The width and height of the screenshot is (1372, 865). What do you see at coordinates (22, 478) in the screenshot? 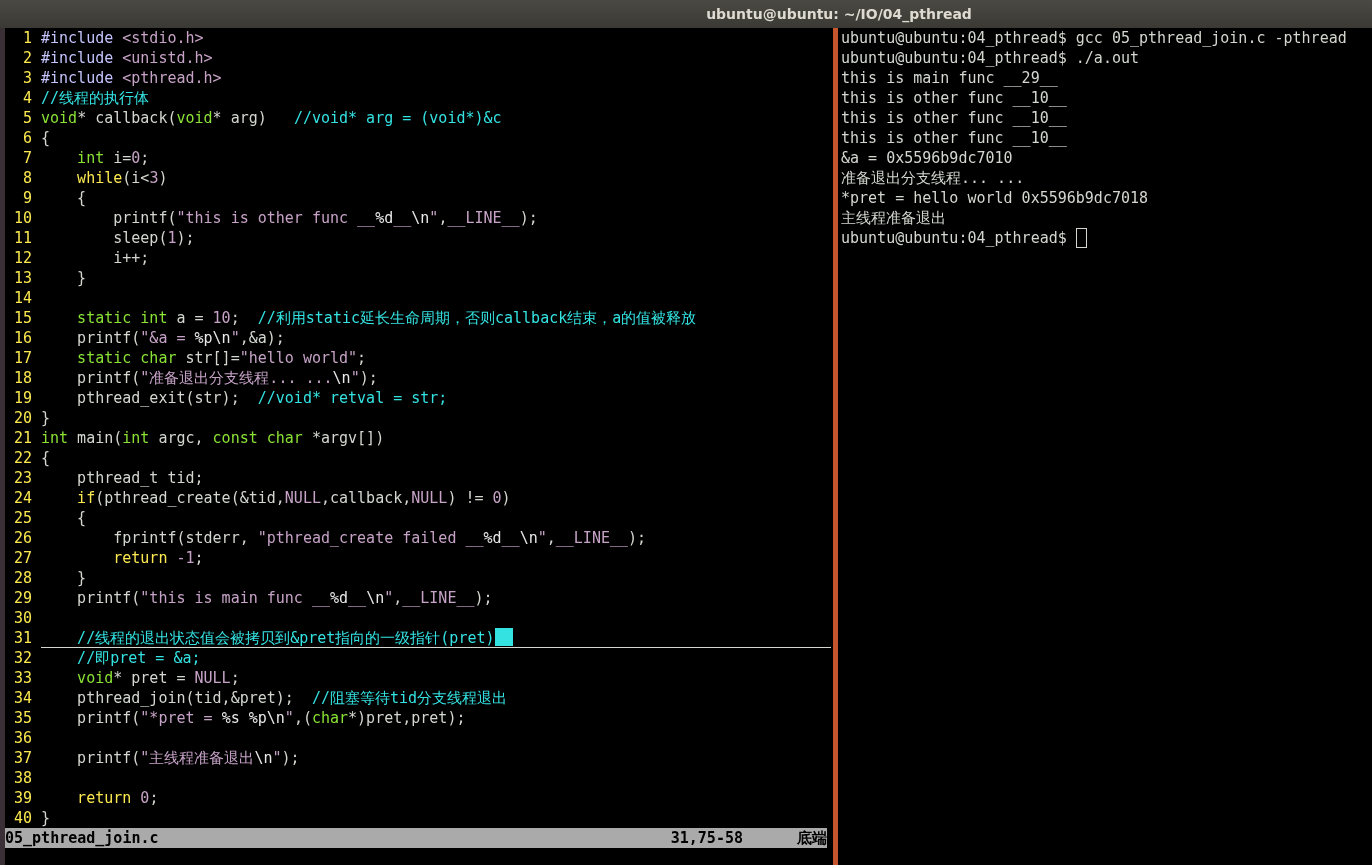
I see `line-number: 23` at bounding box center [22, 478].